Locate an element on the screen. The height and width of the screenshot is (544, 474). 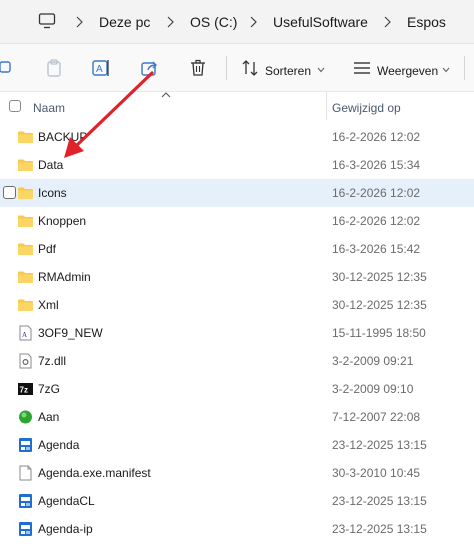
file-modified-date: 16-3-2026 15:42 is located at coordinates (376, 249).